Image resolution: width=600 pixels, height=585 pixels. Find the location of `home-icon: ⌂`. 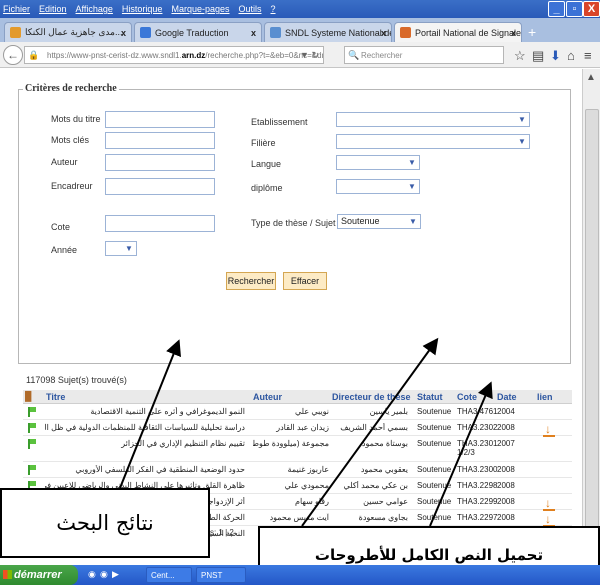

home-icon: ⌂ is located at coordinates (571, 55).